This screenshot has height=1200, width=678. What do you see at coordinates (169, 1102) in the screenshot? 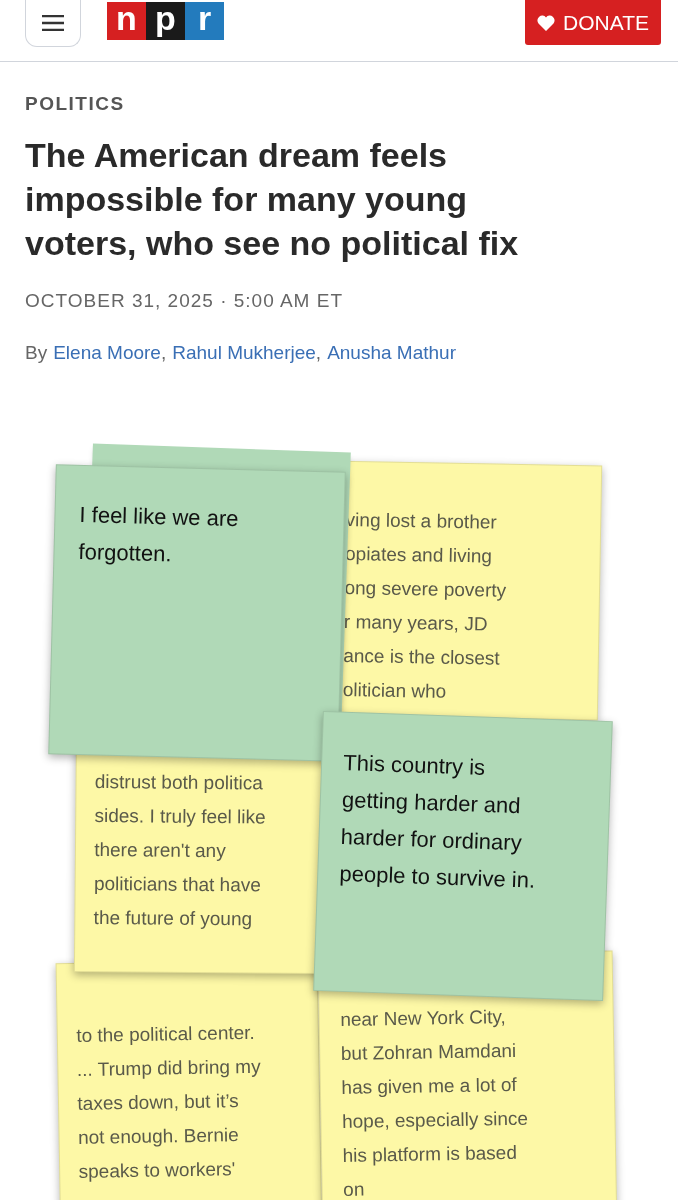
I see `note-text: to the political center. ... Trump did bring my taxes down, but it’s not enough. Bernie speaks to workers'` at bounding box center [169, 1102].